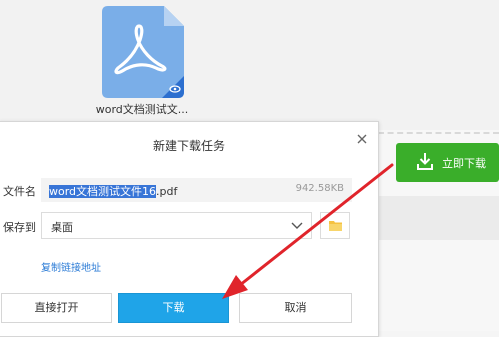 The image size is (499, 337). What do you see at coordinates (438, 133) in the screenshot?
I see `dashed-divider` at bounding box center [438, 133].